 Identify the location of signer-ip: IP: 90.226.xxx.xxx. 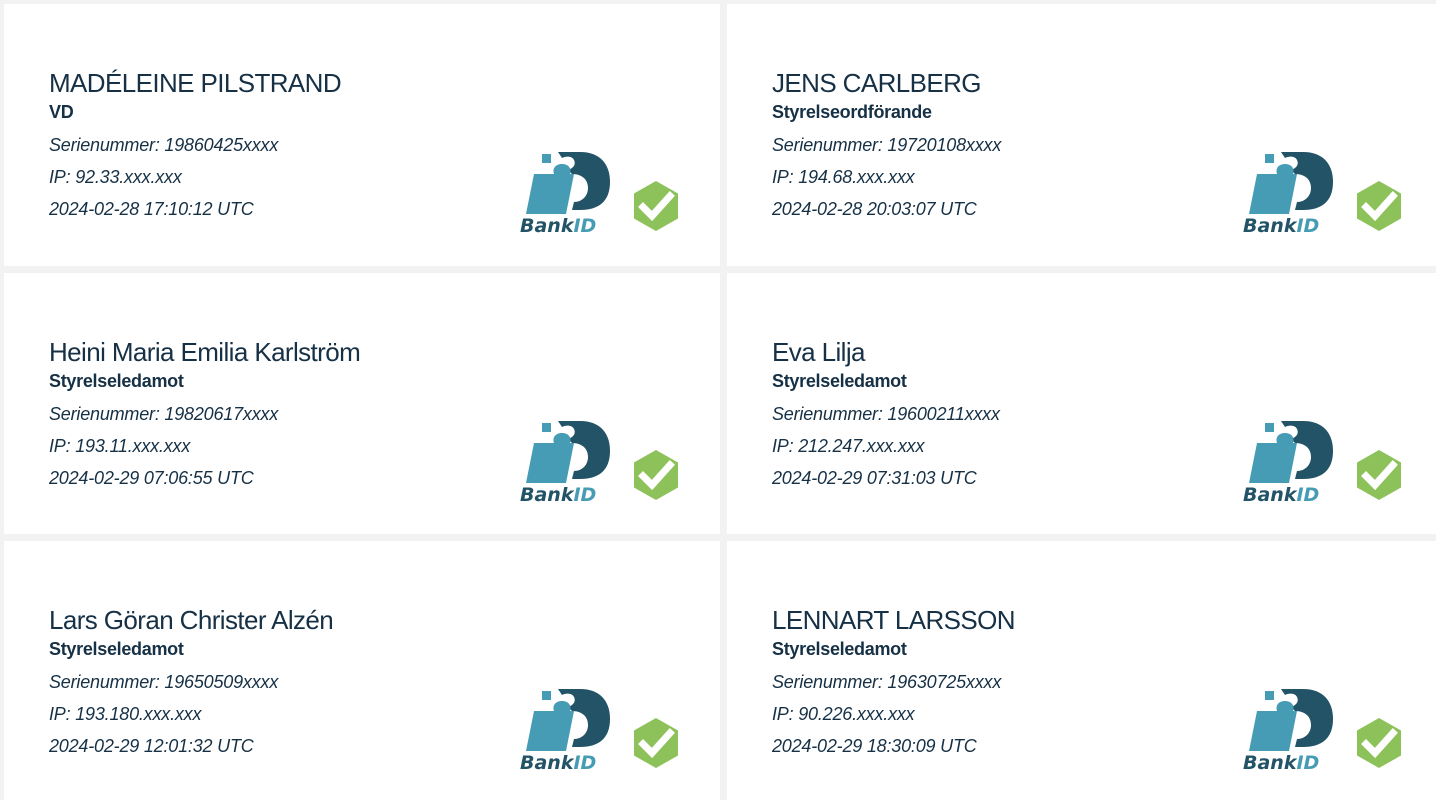
(843, 714).